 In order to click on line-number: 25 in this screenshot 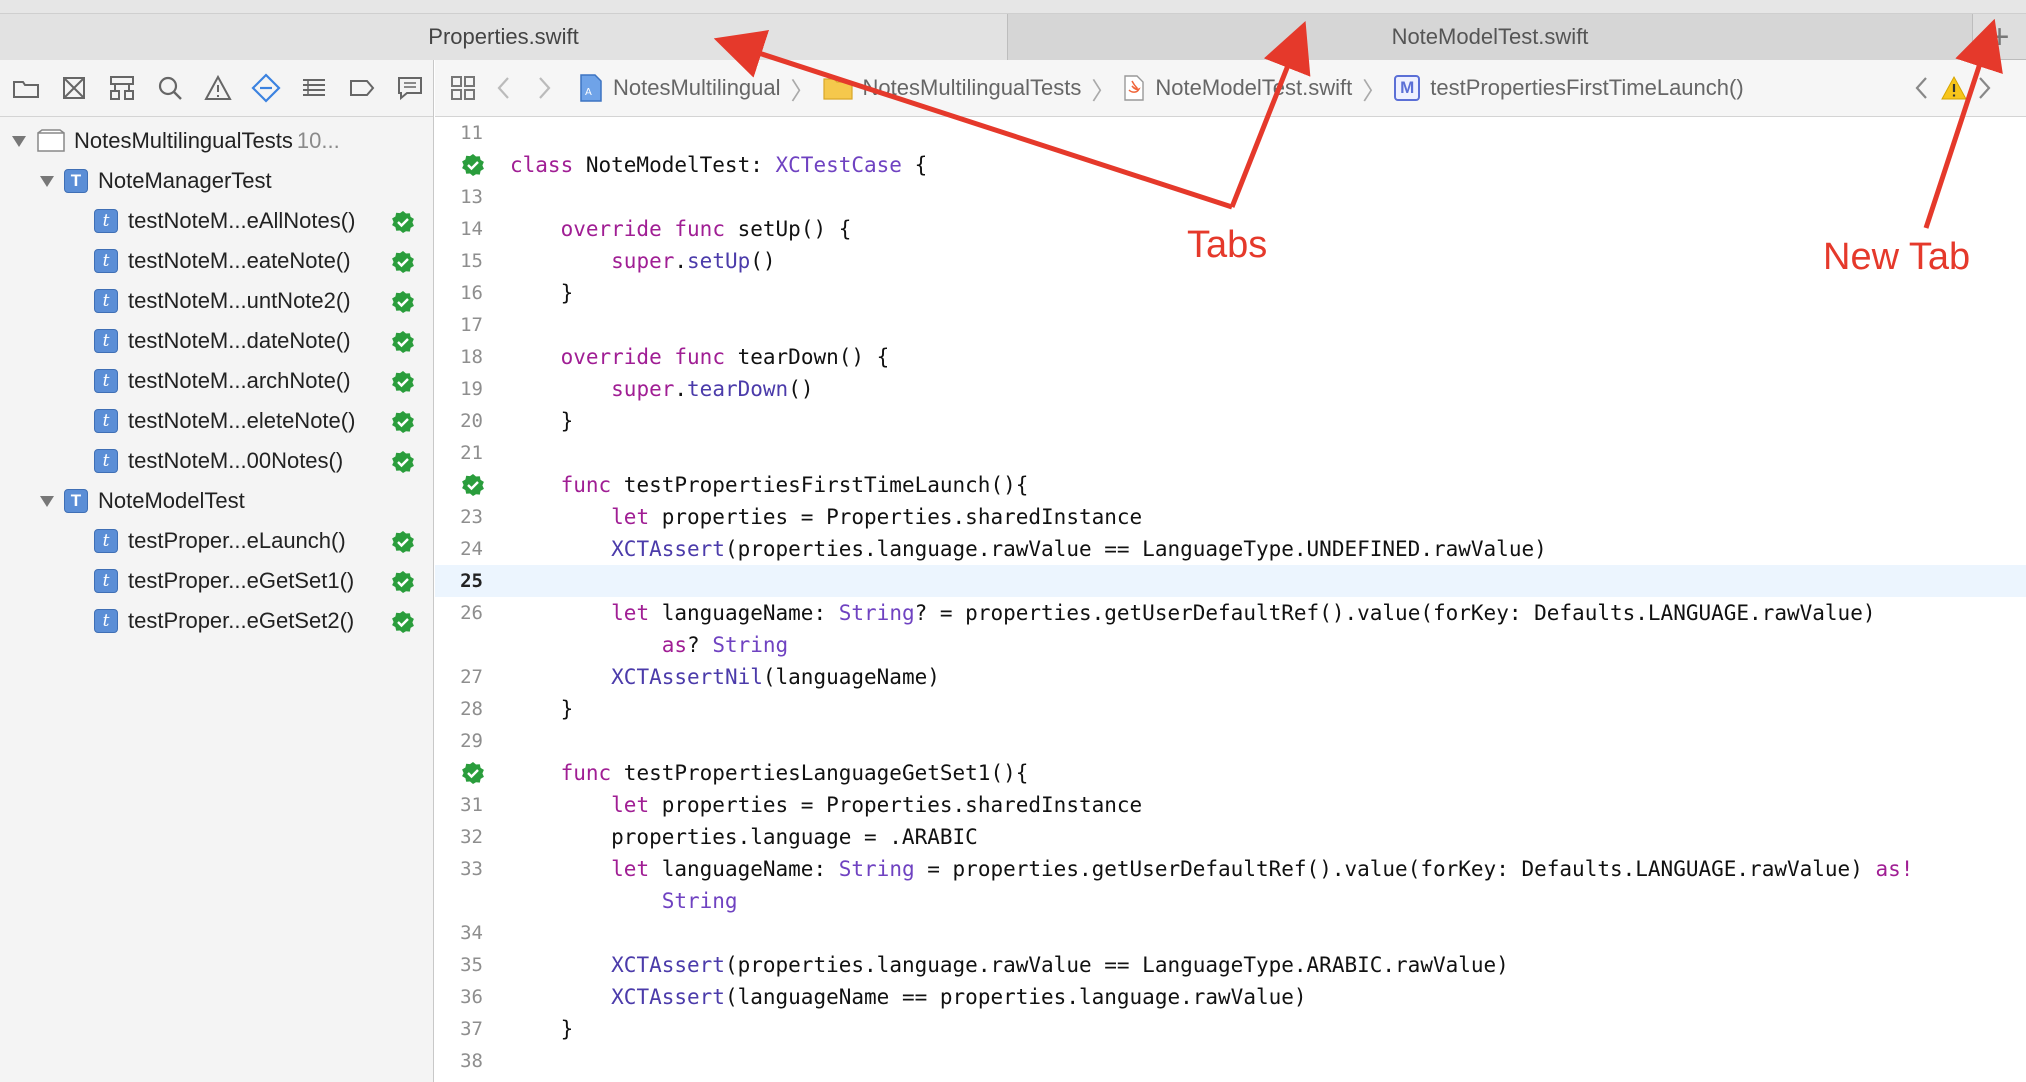, I will do `click(459, 581)`.